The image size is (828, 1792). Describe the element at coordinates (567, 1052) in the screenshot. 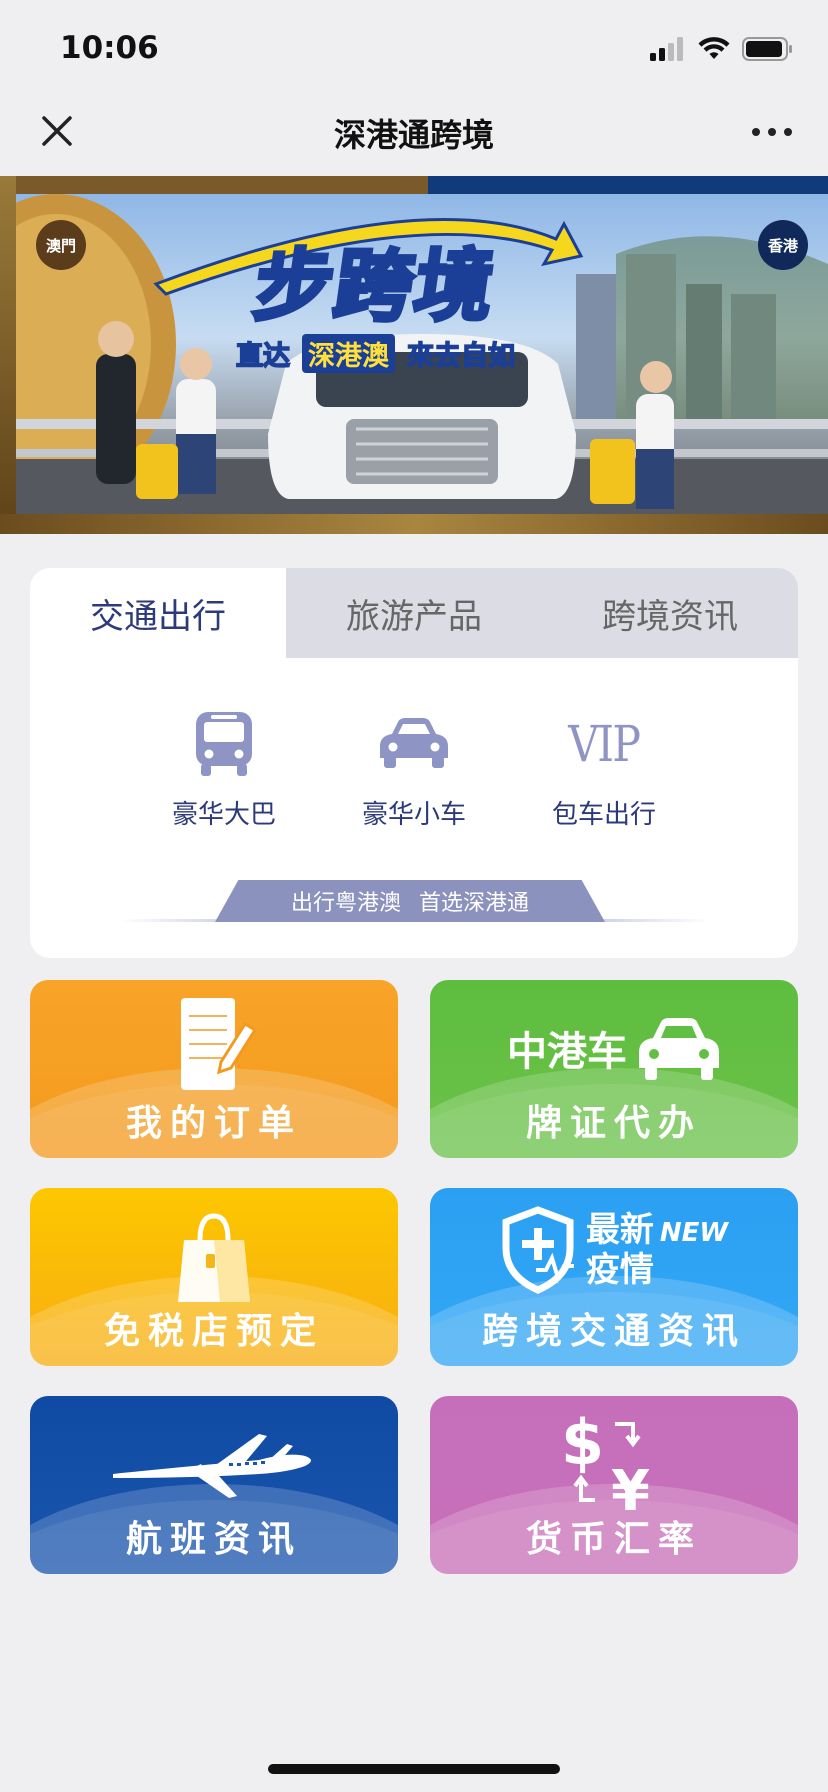

I see `plate-icon-text: 中港车` at that location.